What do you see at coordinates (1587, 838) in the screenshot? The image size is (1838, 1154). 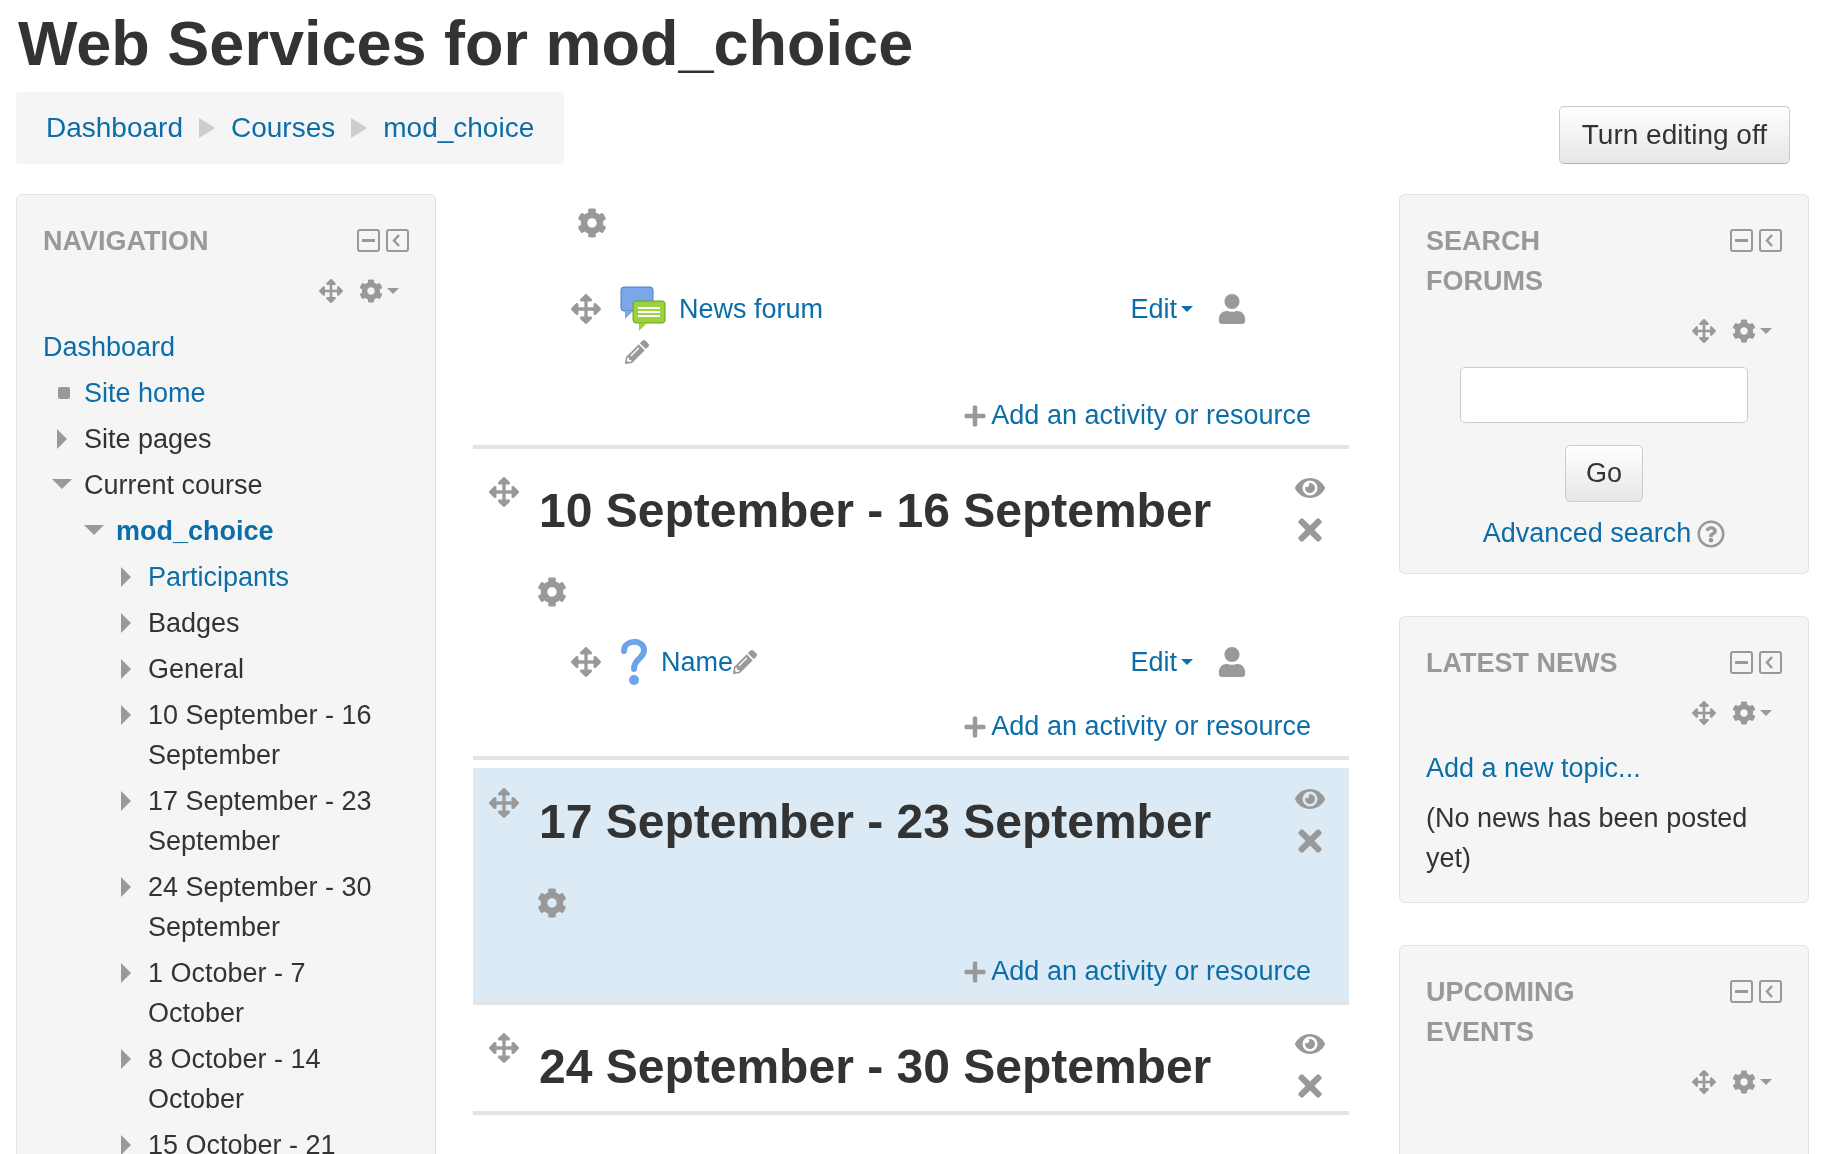 I see `news-message: (No news has been posted yet)` at bounding box center [1587, 838].